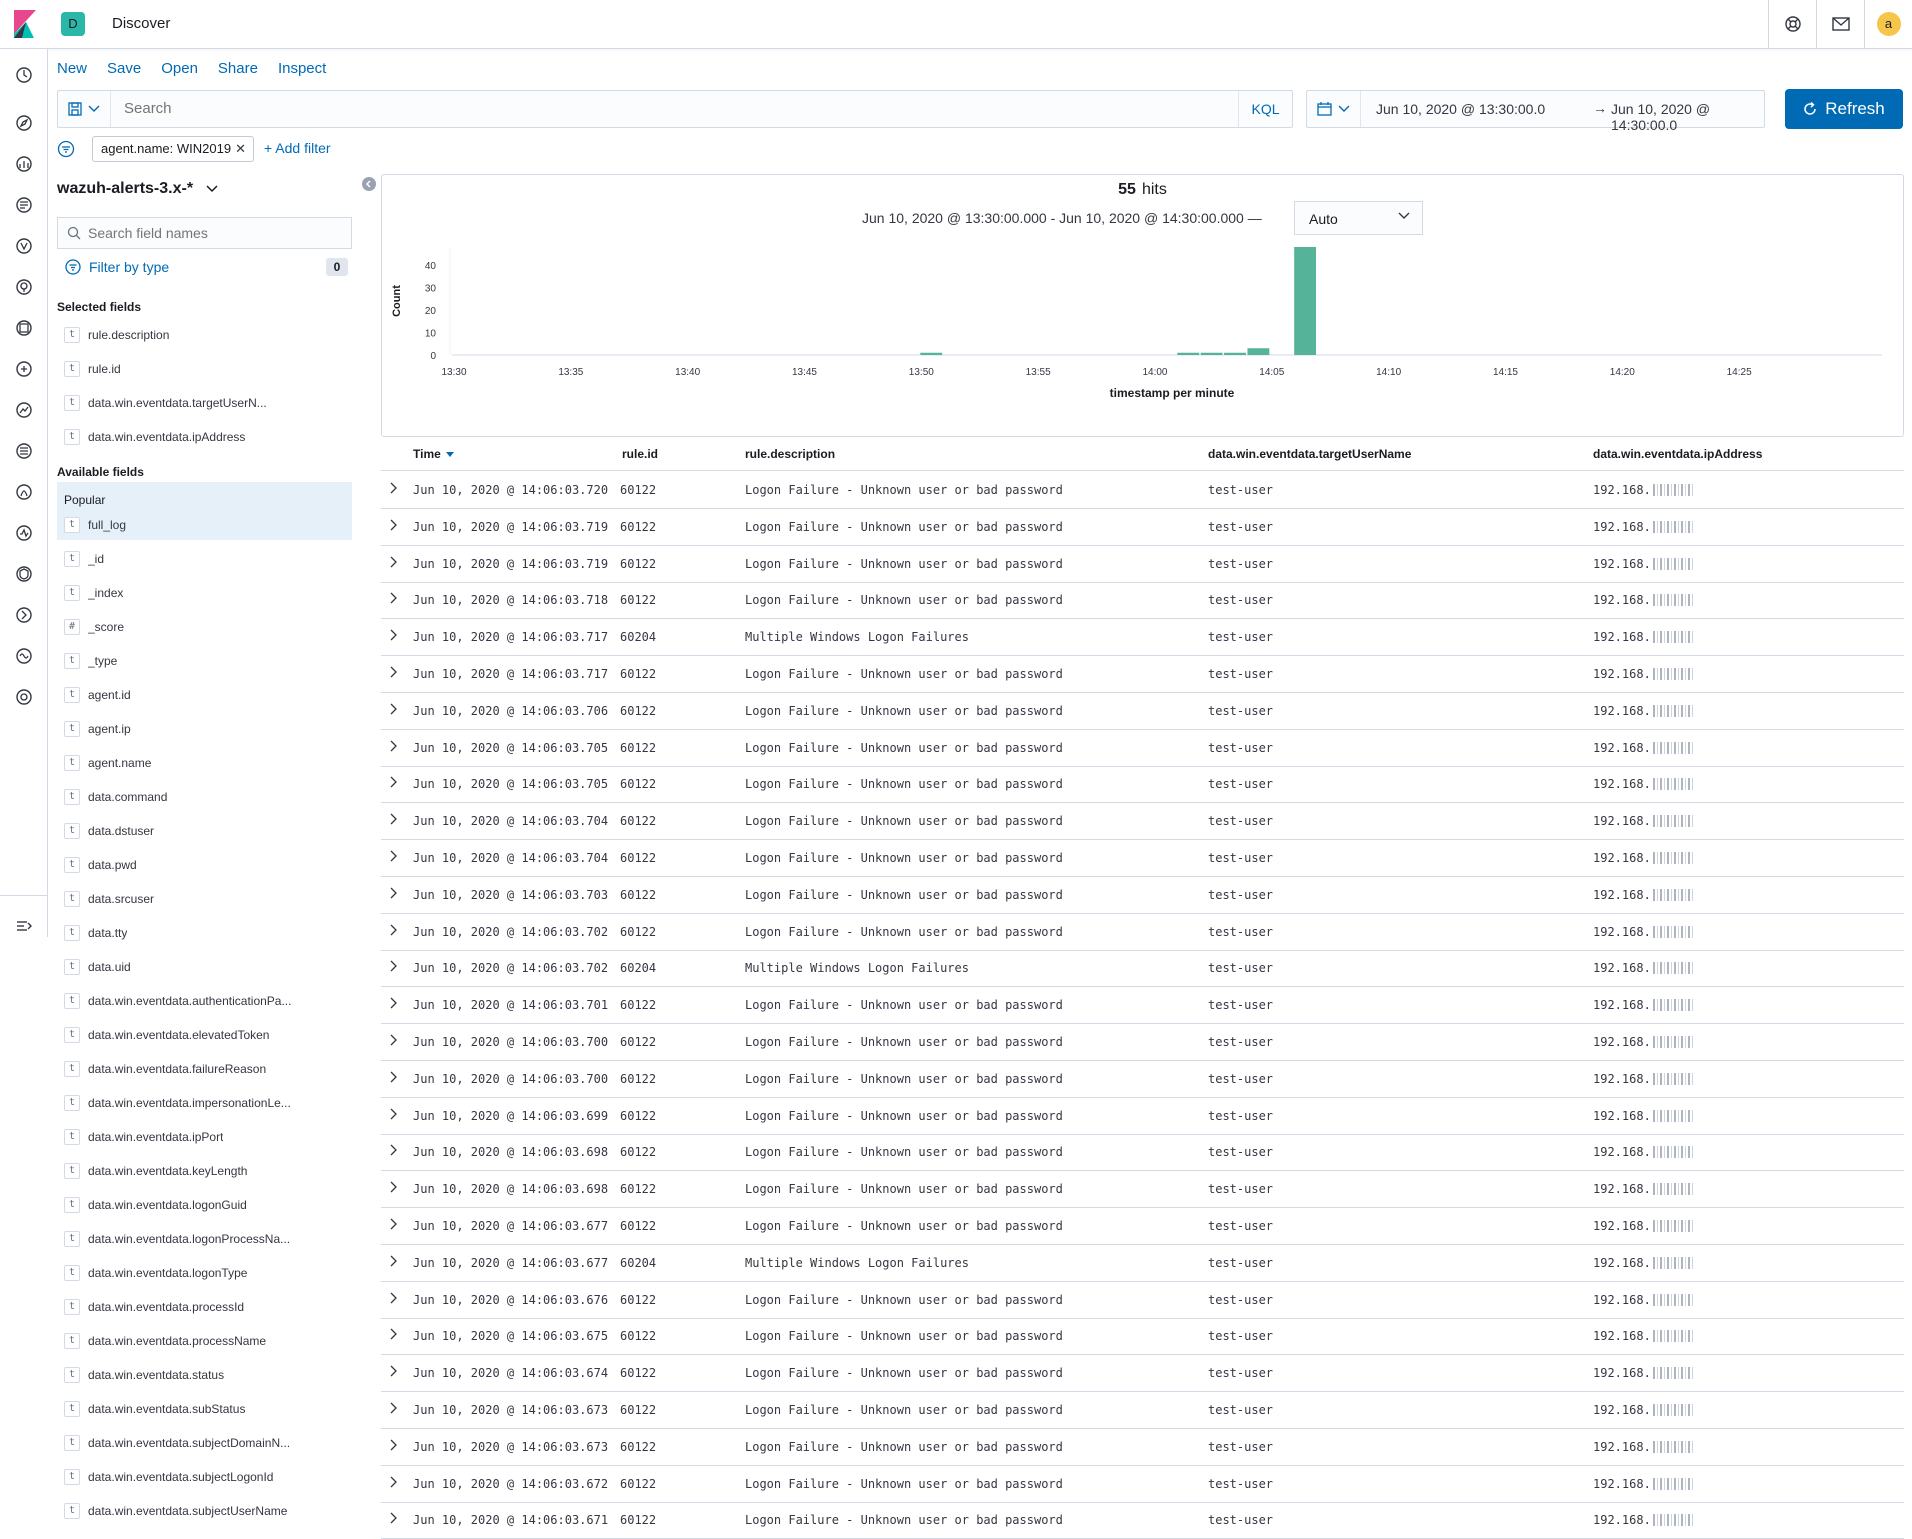  Describe the element at coordinates (204, 1307) in the screenshot. I see `field-item: t data.win.eventdata.processId` at that location.